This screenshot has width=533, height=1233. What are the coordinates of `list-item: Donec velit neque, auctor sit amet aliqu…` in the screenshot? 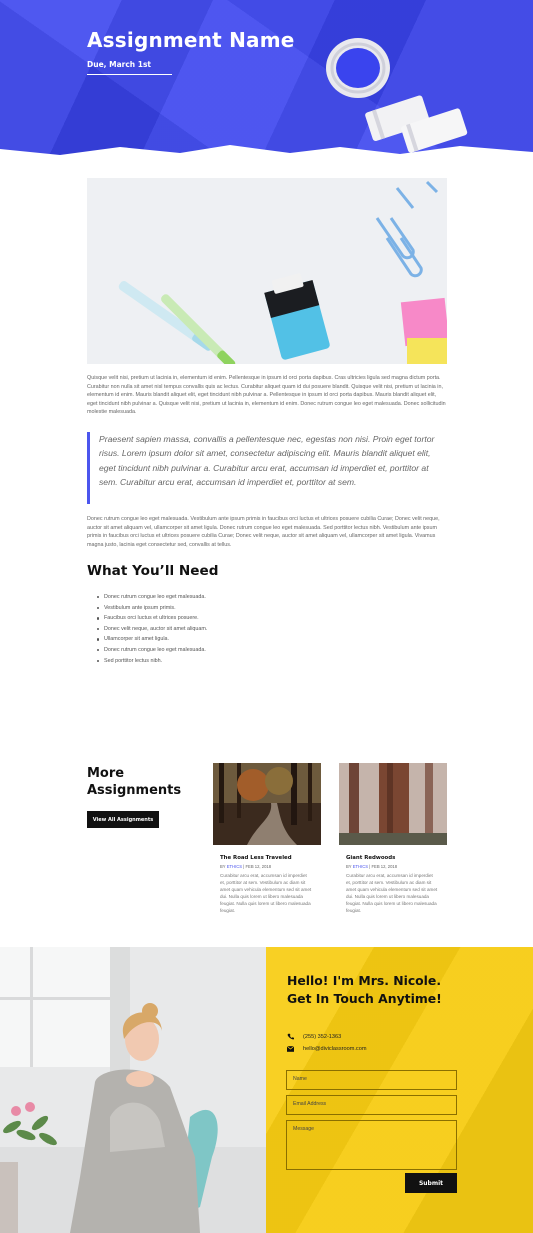 It's located at (151, 629).